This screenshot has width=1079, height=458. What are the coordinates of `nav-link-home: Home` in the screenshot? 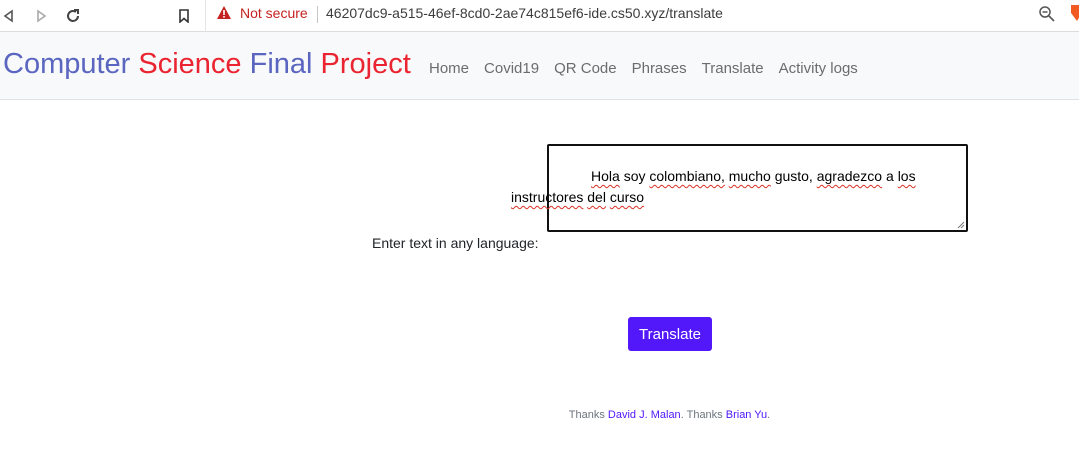 It's located at (449, 68).